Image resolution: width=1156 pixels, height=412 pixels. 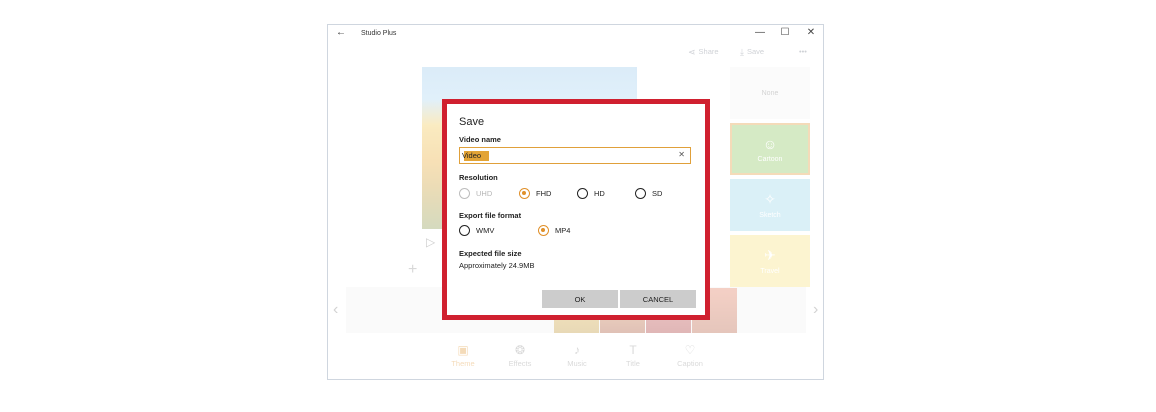 I want to click on effect-tile-2: ✧ Sketch, so click(x=770, y=205).